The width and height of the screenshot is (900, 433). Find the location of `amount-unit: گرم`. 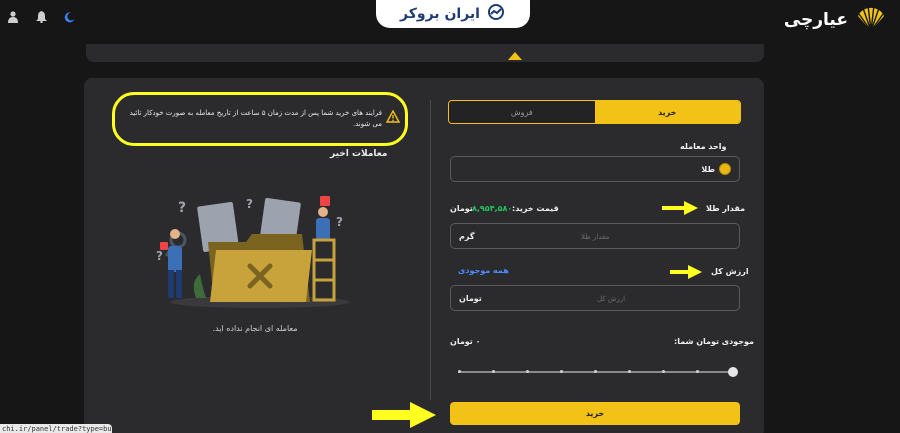

amount-unit: گرم is located at coordinates (467, 236).